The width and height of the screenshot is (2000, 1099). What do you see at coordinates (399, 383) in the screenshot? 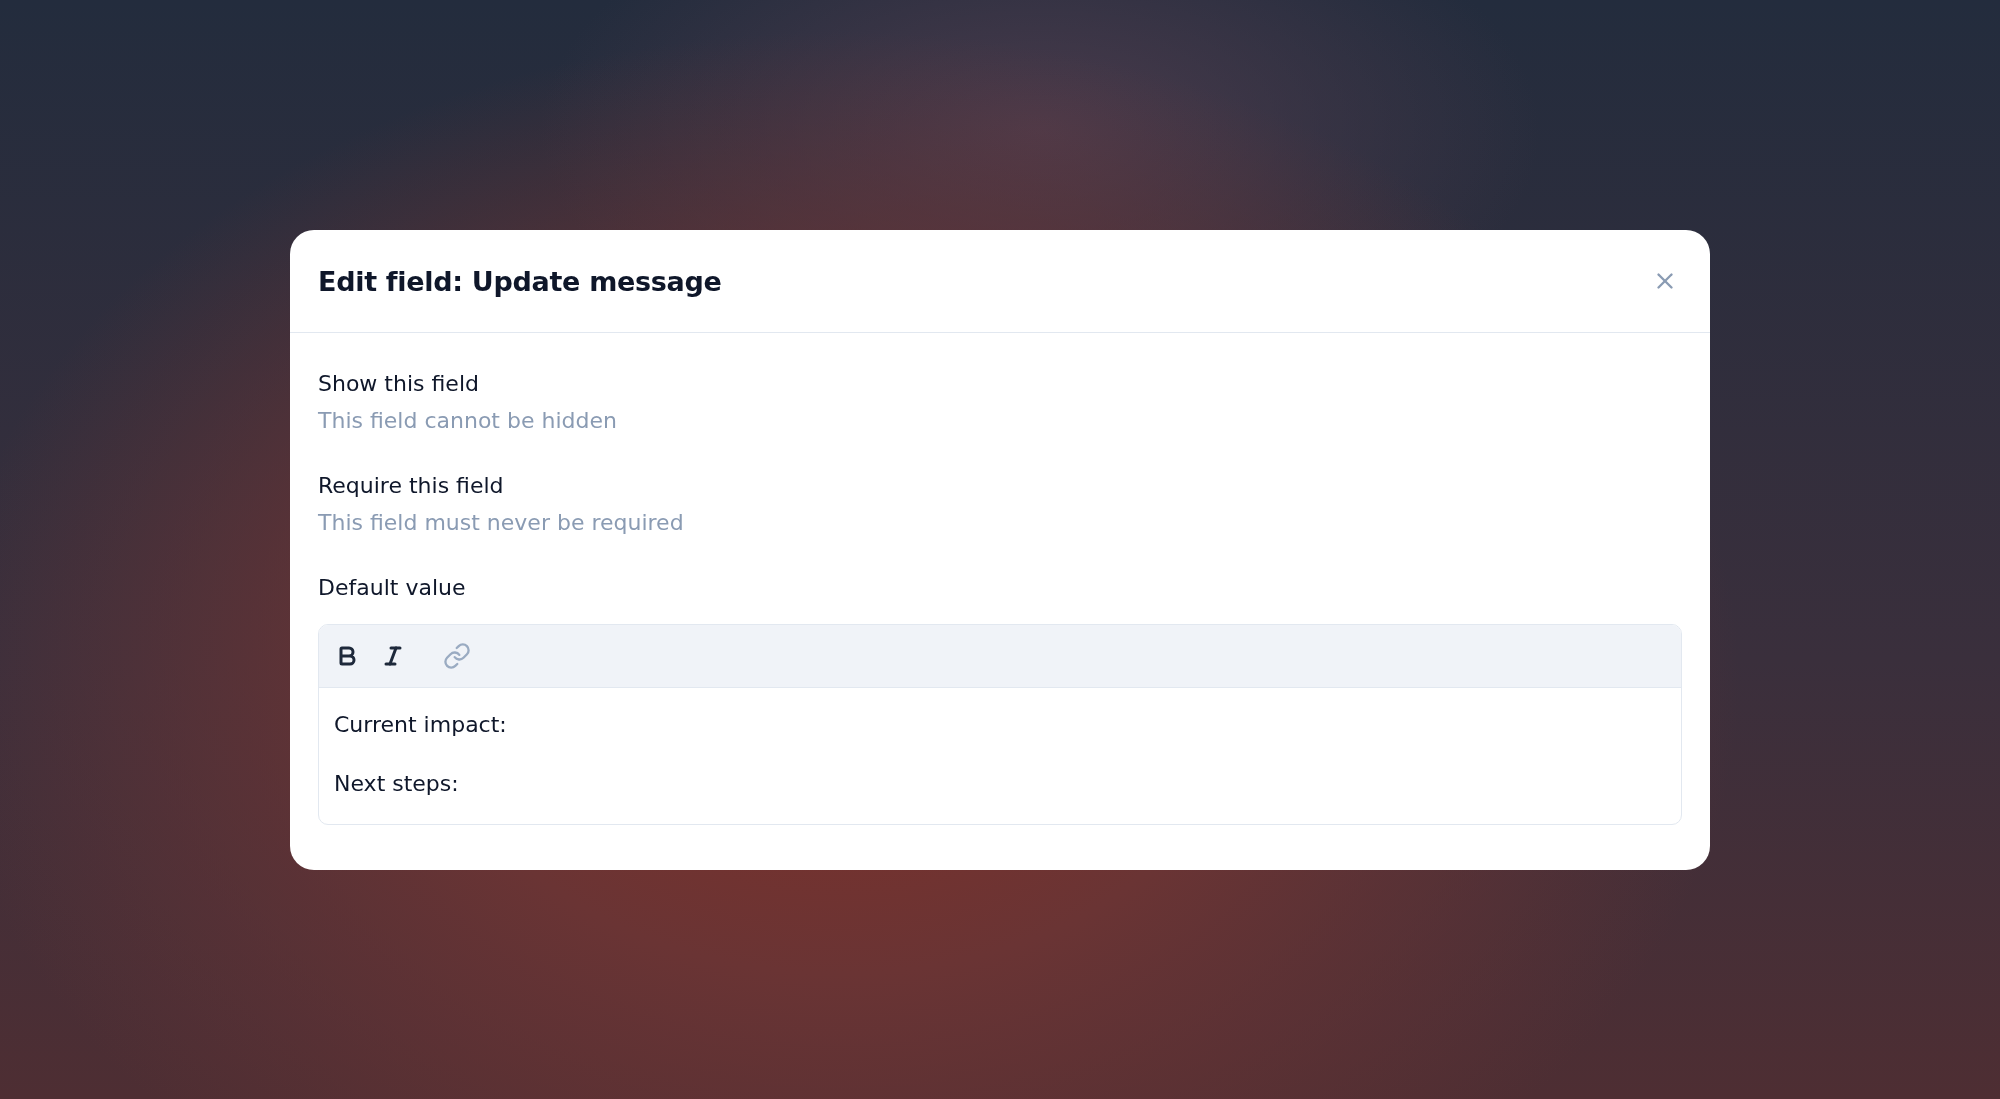
I see `setting-label: Show this field` at bounding box center [399, 383].